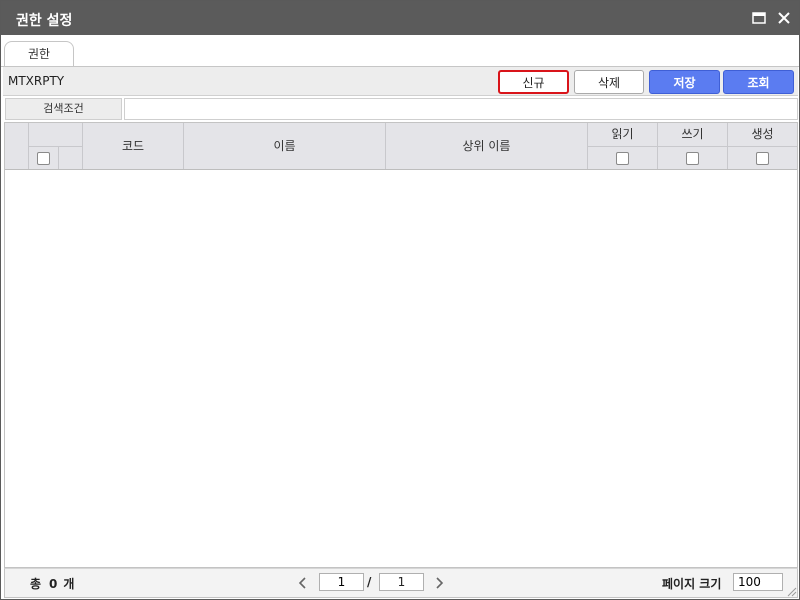 Image resolution: width=800 pixels, height=600 pixels. What do you see at coordinates (56, 134) in the screenshot?
I see `select-column-header` at bounding box center [56, 134].